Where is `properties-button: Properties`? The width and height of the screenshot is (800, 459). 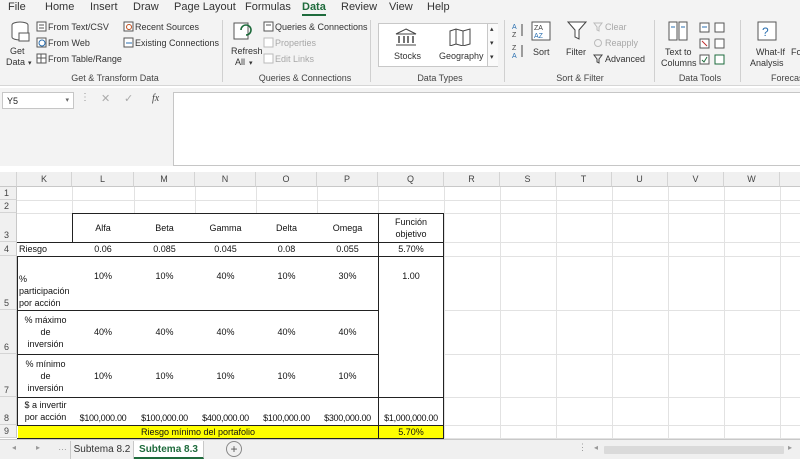 properties-button: Properties is located at coordinates (295, 43).